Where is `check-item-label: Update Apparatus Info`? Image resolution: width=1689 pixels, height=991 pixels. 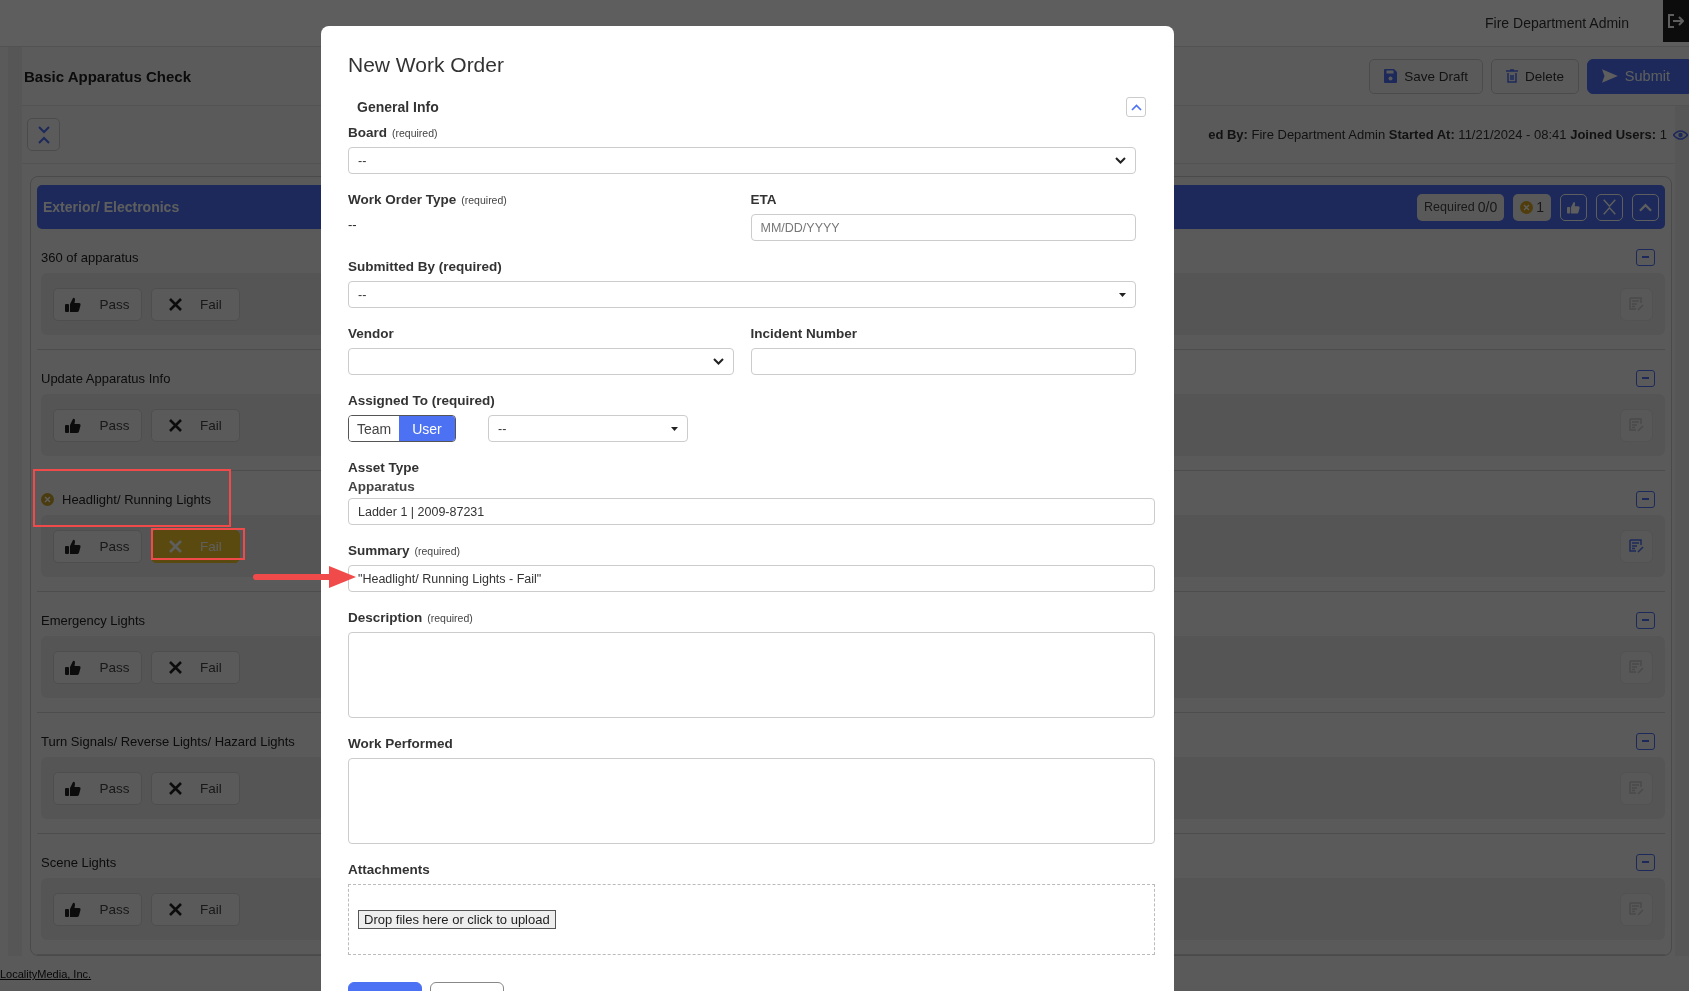 check-item-label: Update Apparatus Info is located at coordinates (106, 378).